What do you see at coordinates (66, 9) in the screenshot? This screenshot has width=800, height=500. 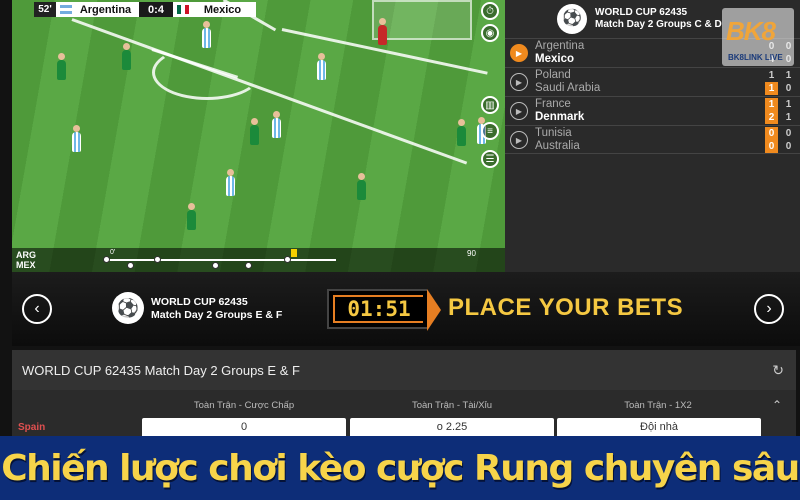 I see `argentina-flag-icon` at bounding box center [66, 9].